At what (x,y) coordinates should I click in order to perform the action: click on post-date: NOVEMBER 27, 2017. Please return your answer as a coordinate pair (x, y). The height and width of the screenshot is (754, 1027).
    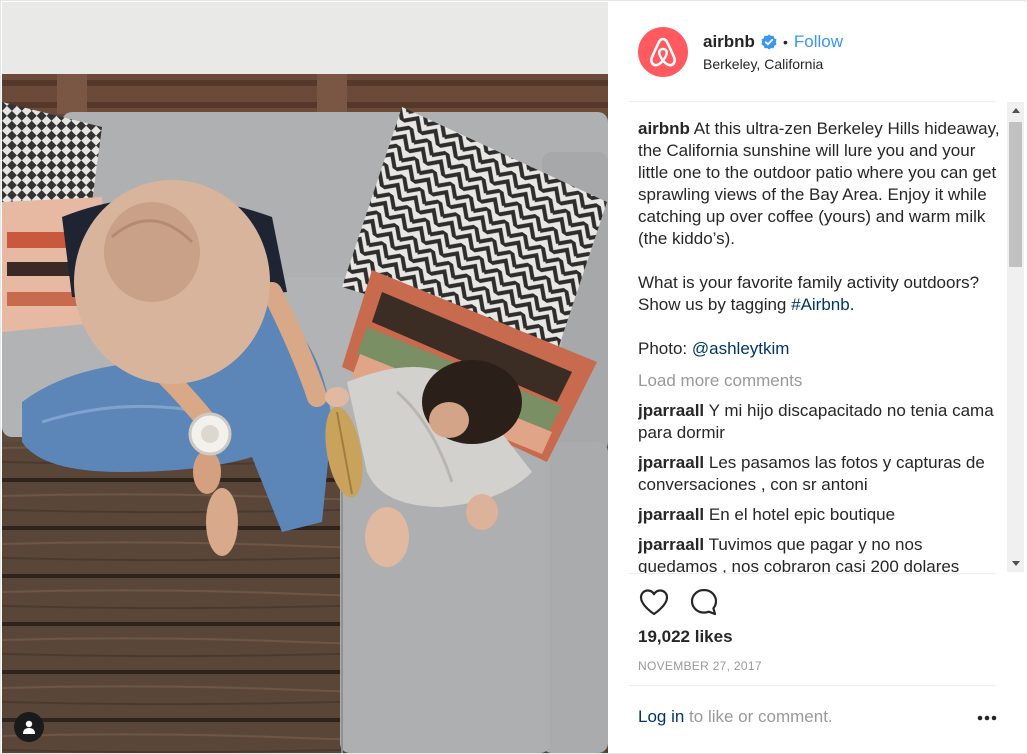
    Looking at the image, I should click on (700, 666).